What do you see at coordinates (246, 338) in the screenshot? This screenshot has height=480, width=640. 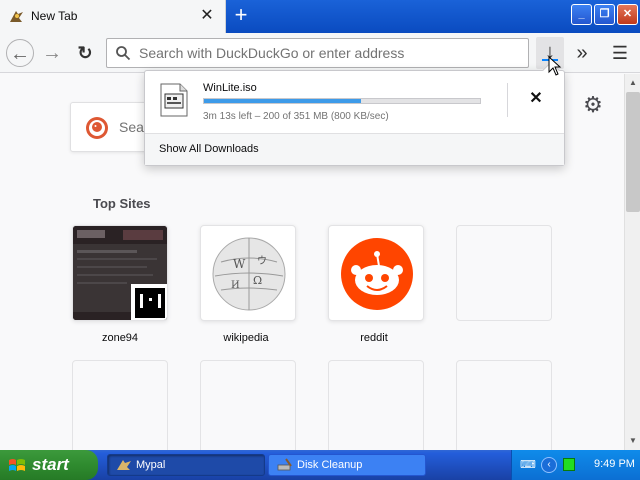 I see `top-site-label: wikipedia` at bounding box center [246, 338].